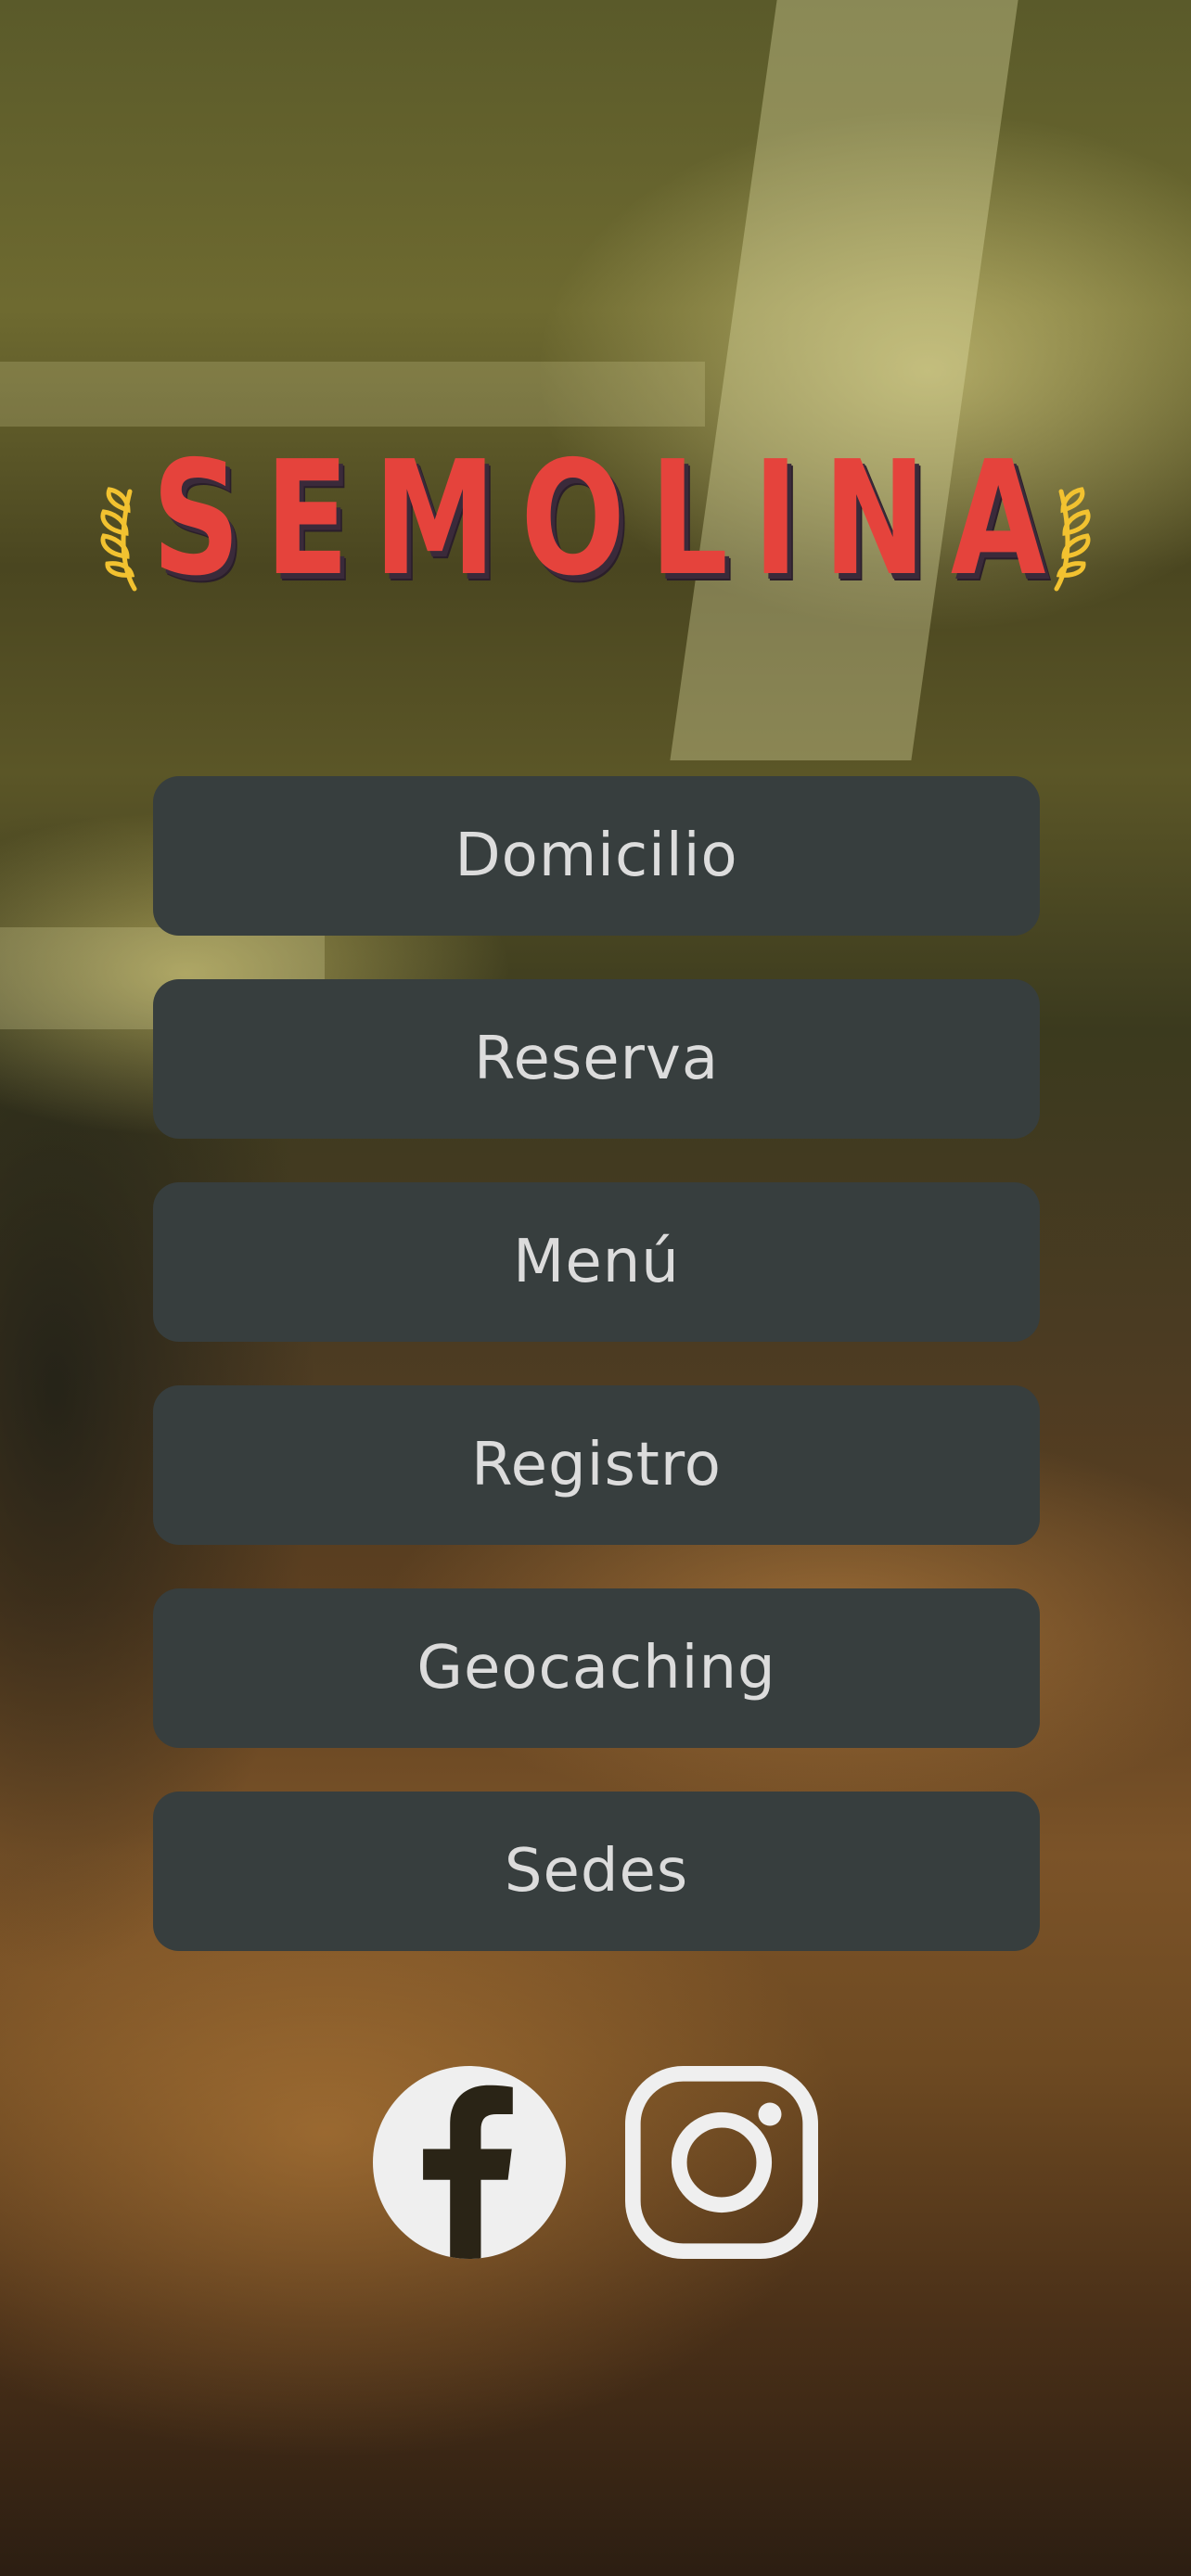 This screenshot has height=2576, width=1191. I want to click on facebook-icon, so click(469, 2163).